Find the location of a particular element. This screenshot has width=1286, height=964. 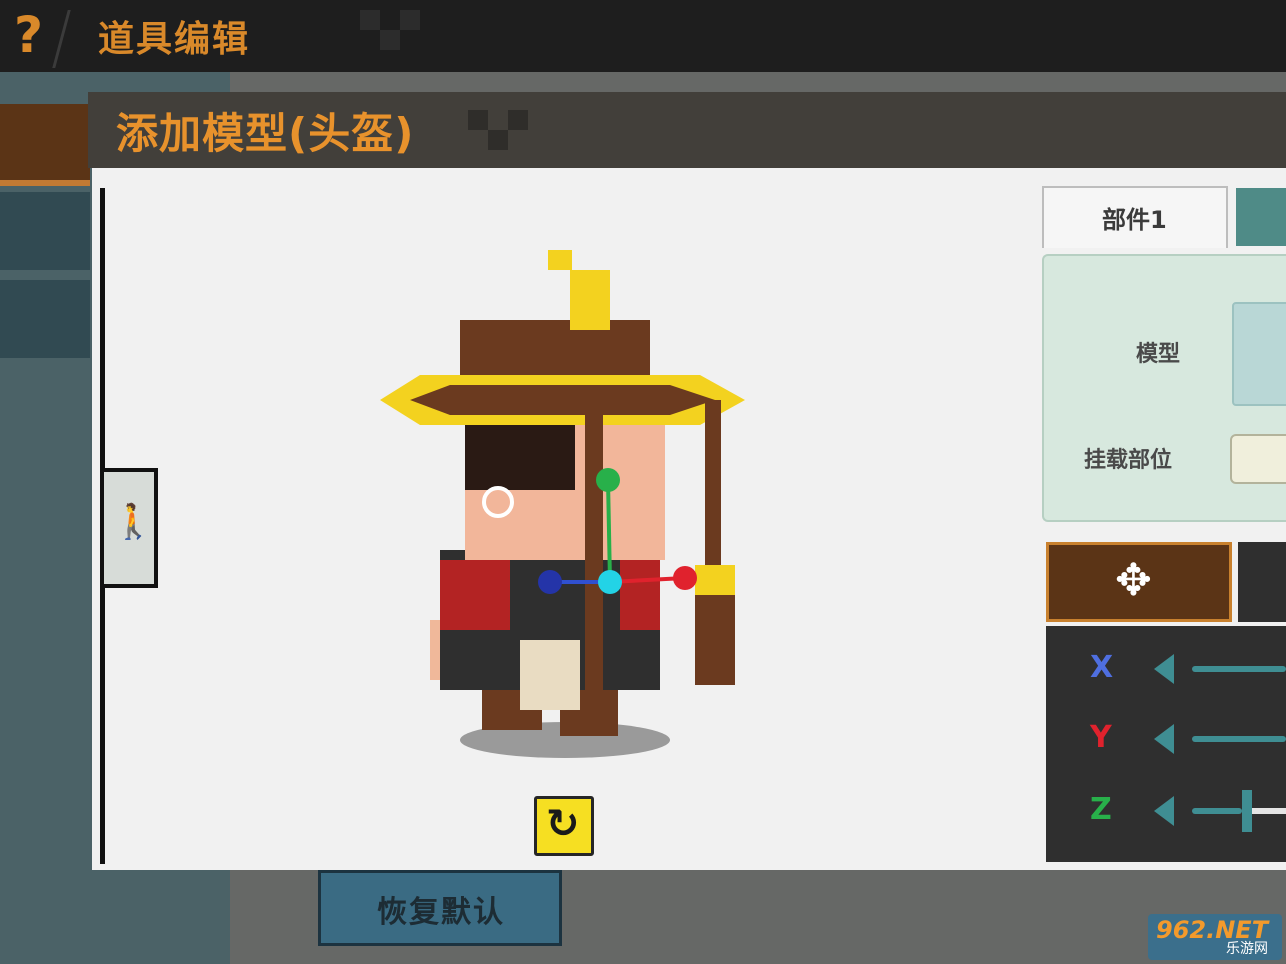

watermark-sub: 乐游网 is located at coordinates (1247, 949).